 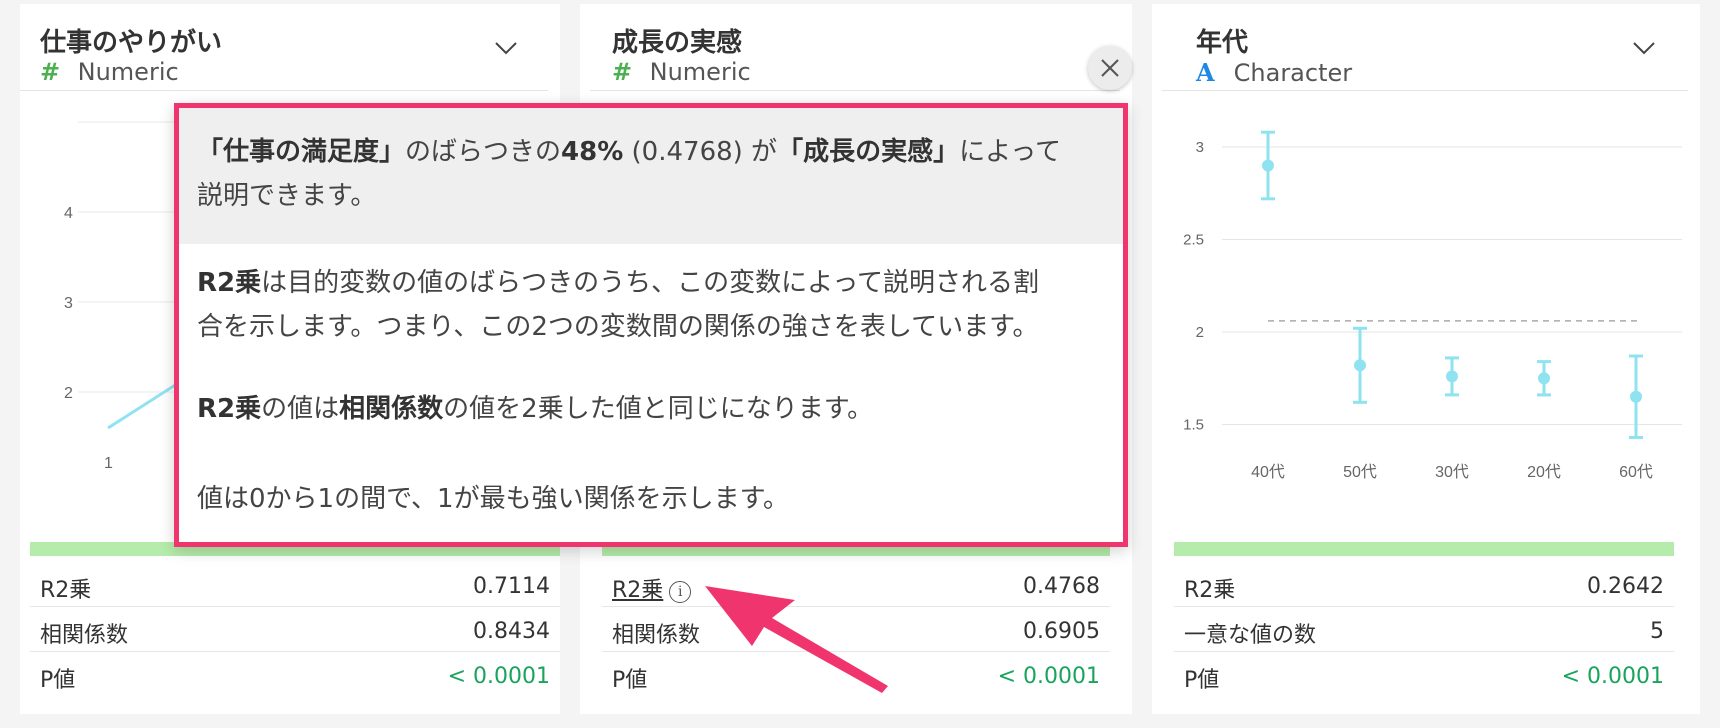 I want to click on stat-row-correlation: 相関係数 0.8434, so click(x=295, y=629).